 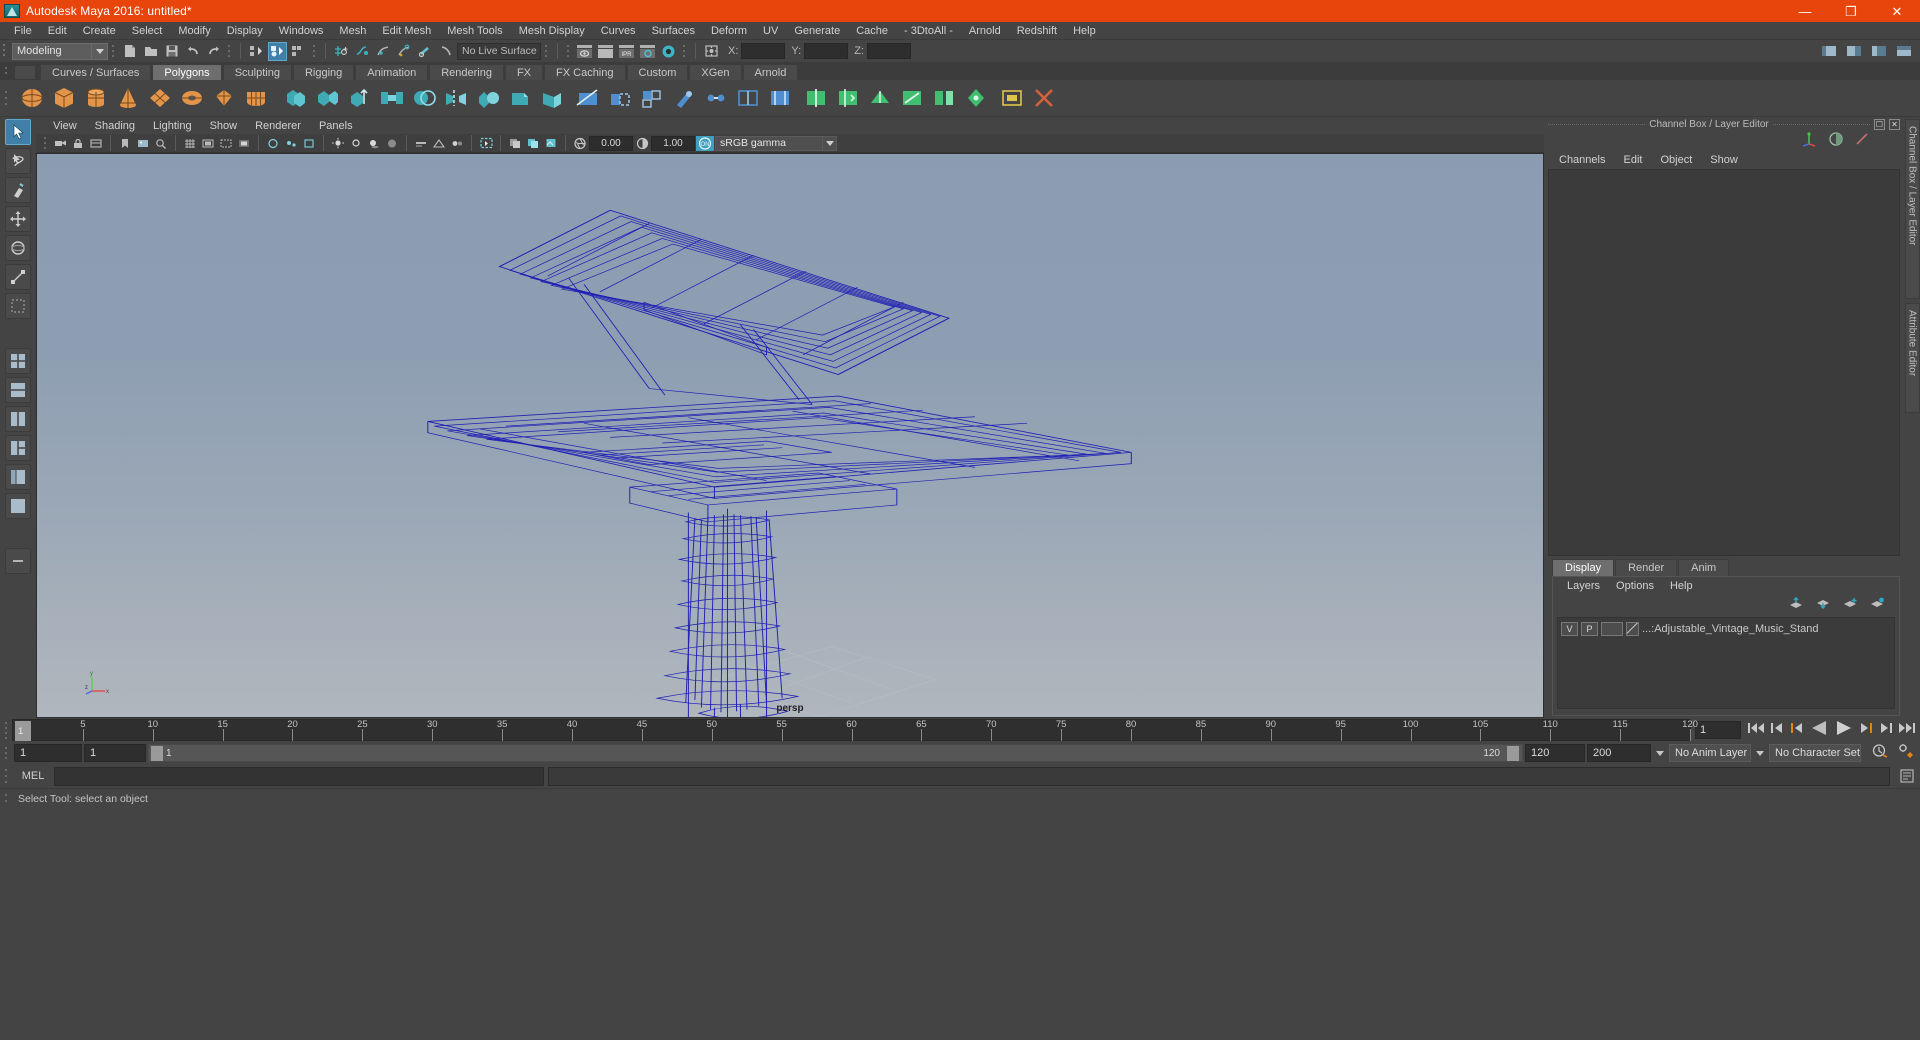 What do you see at coordinates (1660, 753) in the screenshot?
I see `playback-speed-chevron-down-icon` at bounding box center [1660, 753].